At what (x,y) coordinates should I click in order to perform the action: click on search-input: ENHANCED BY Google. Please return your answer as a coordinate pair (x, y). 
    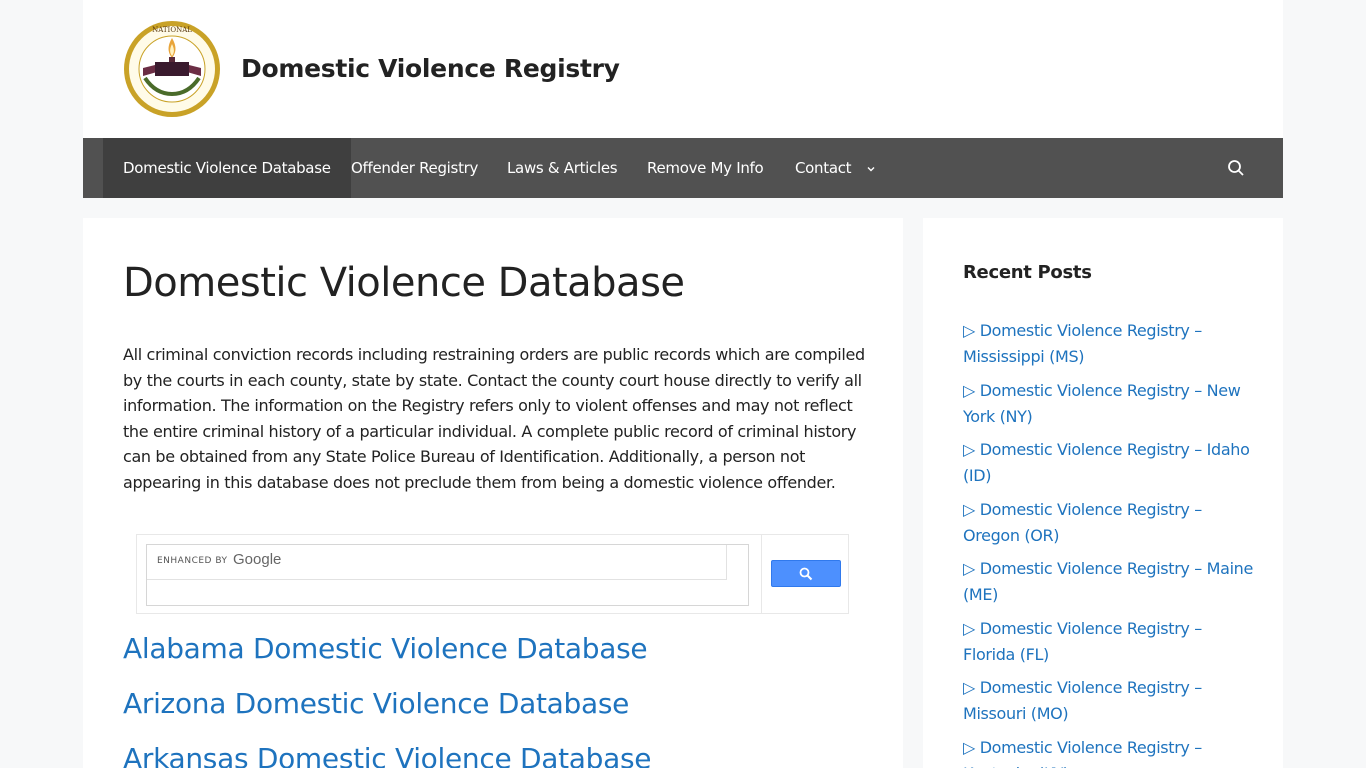
    Looking at the image, I should click on (447, 575).